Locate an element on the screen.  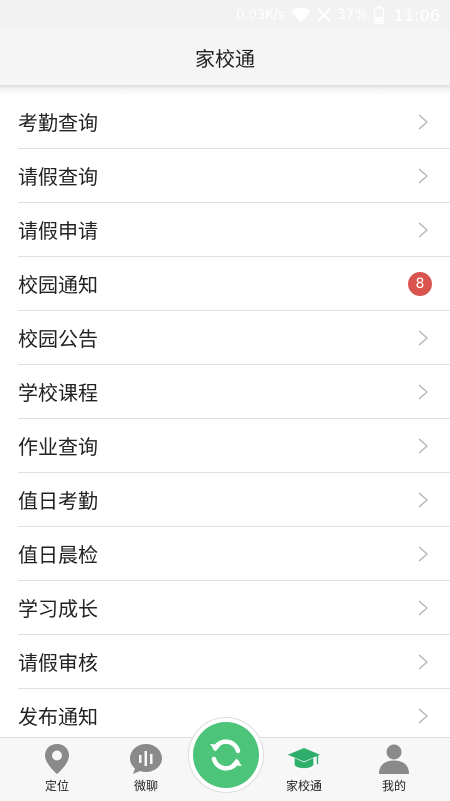
menu-item-label: 发布通知 is located at coordinates (58, 717).